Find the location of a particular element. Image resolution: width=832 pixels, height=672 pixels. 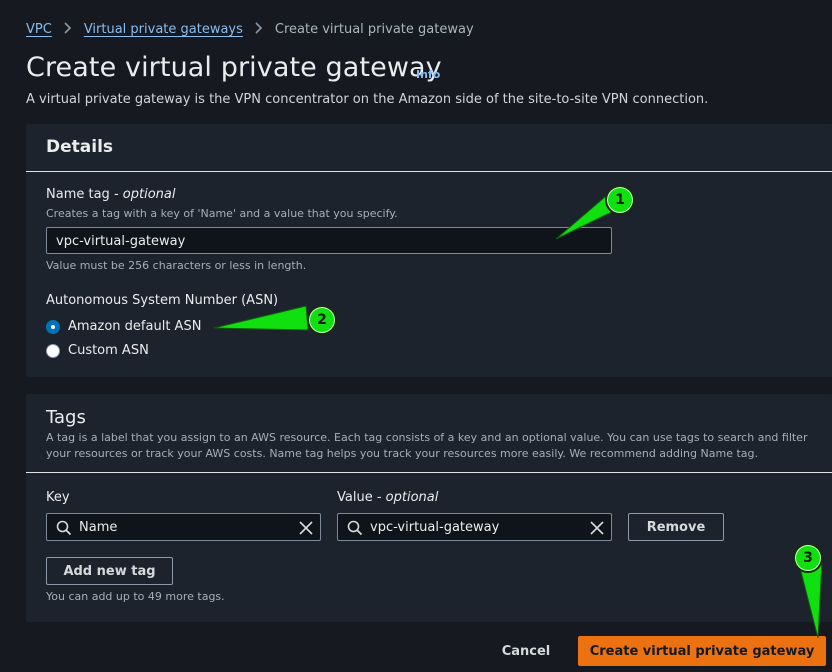

callout-2-pointer is located at coordinates (261, 318).